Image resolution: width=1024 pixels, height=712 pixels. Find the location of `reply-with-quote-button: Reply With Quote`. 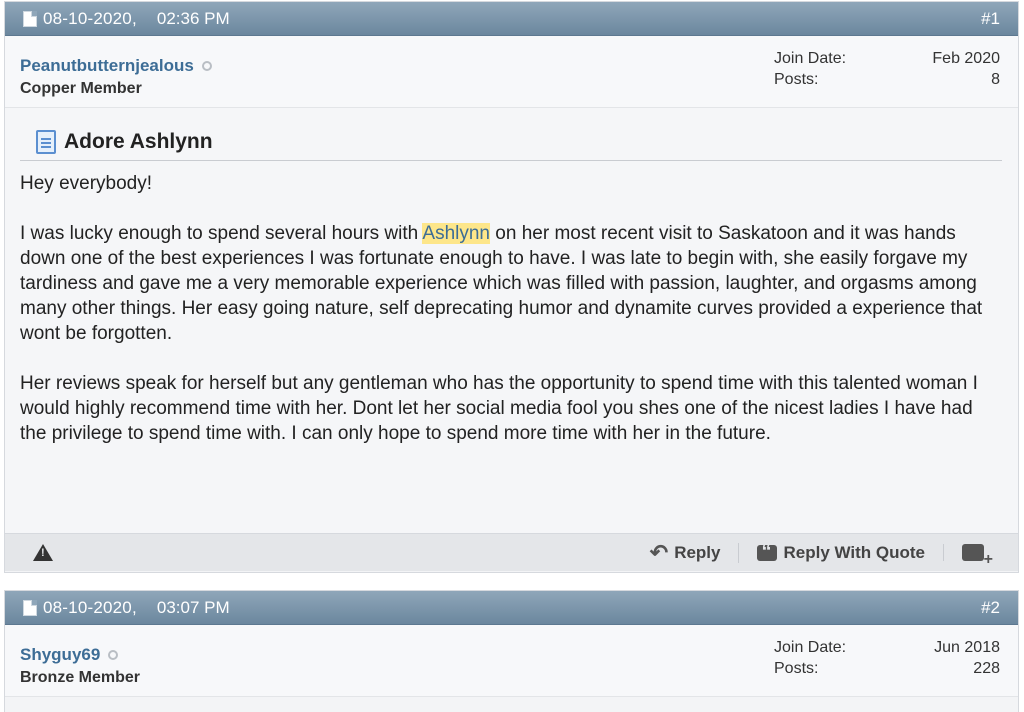

reply-with-quote-button: Reply With Quote is located at coordinates (840, 552).